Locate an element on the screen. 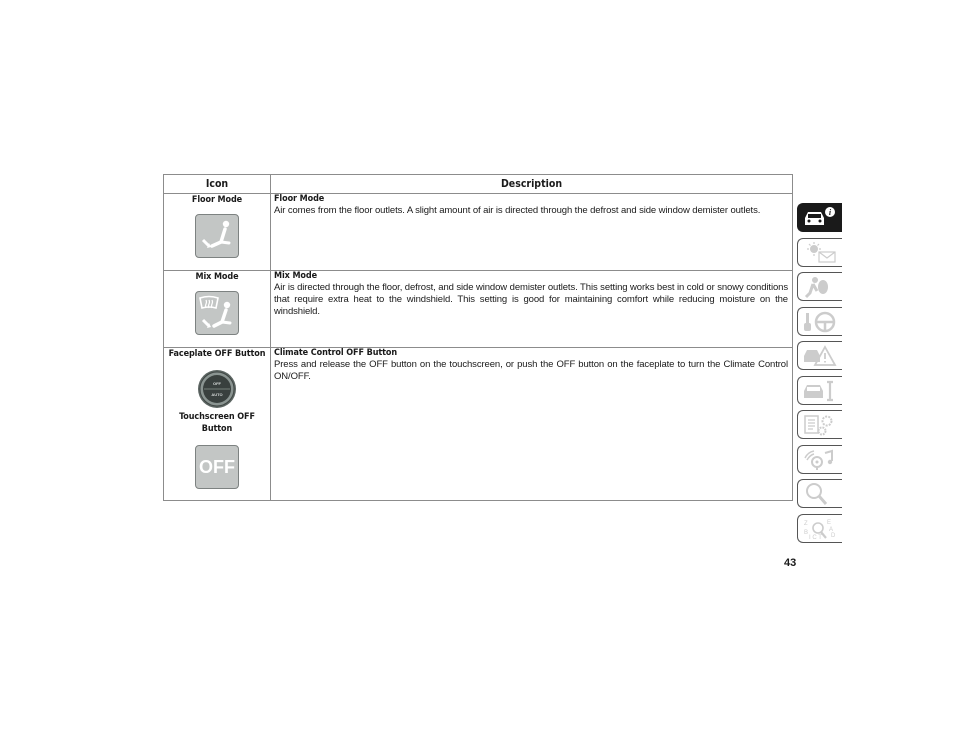 This screenshot has height=742, width=960. car-wrench-icon is located at coordinates (818, 390).